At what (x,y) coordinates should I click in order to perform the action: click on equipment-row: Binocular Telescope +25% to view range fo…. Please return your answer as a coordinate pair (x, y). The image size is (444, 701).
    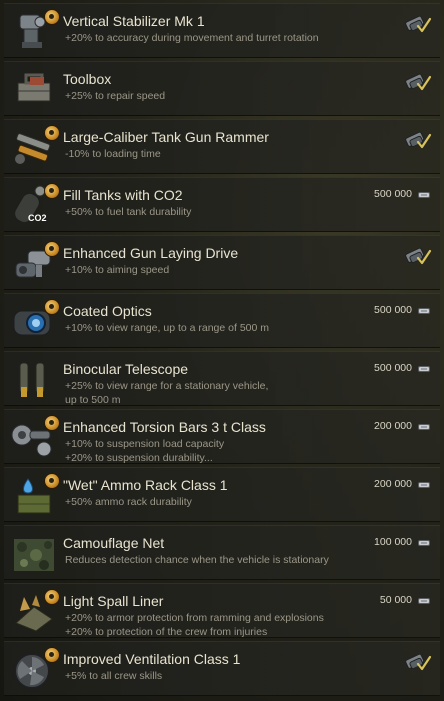
    Looking at the image, I should click on (222, 378).